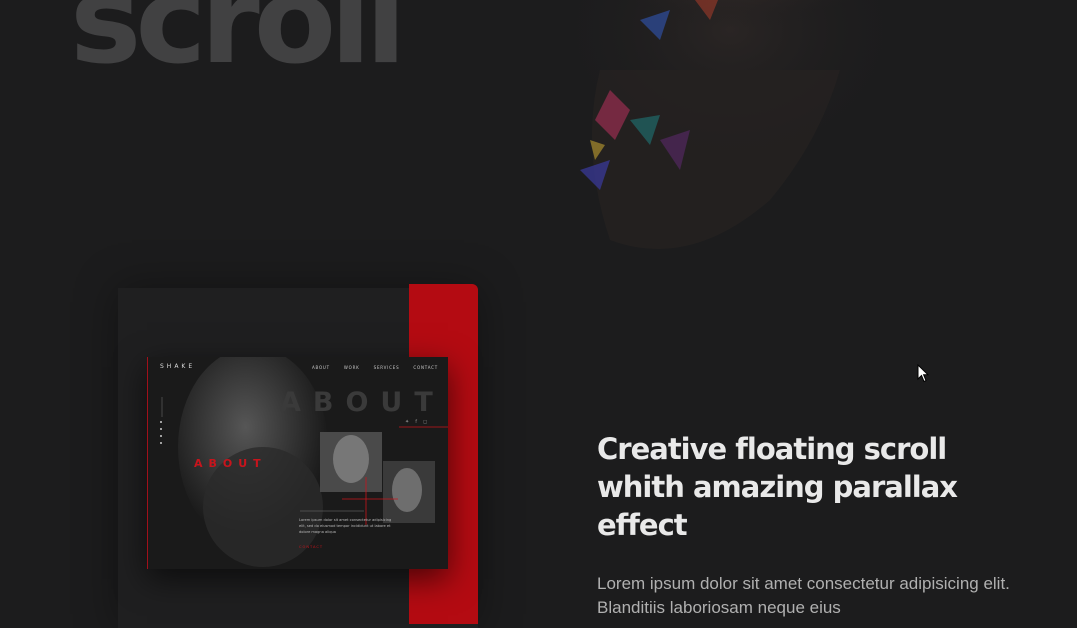 The height and width of the screenshot is (628, 1077). I want to click on mockup-nav: ABOUT WORK SERVICES CONTACT, so click(375, 367).